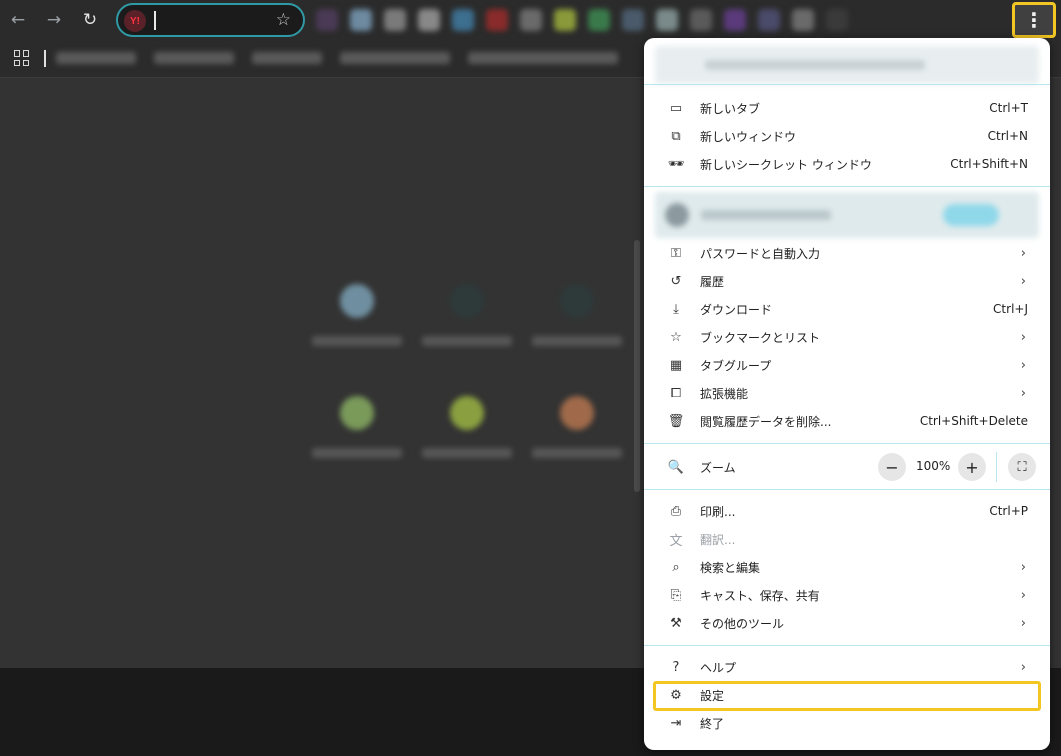  I want to click on chrome-menu-button: ⋮, so click(1034, 20).